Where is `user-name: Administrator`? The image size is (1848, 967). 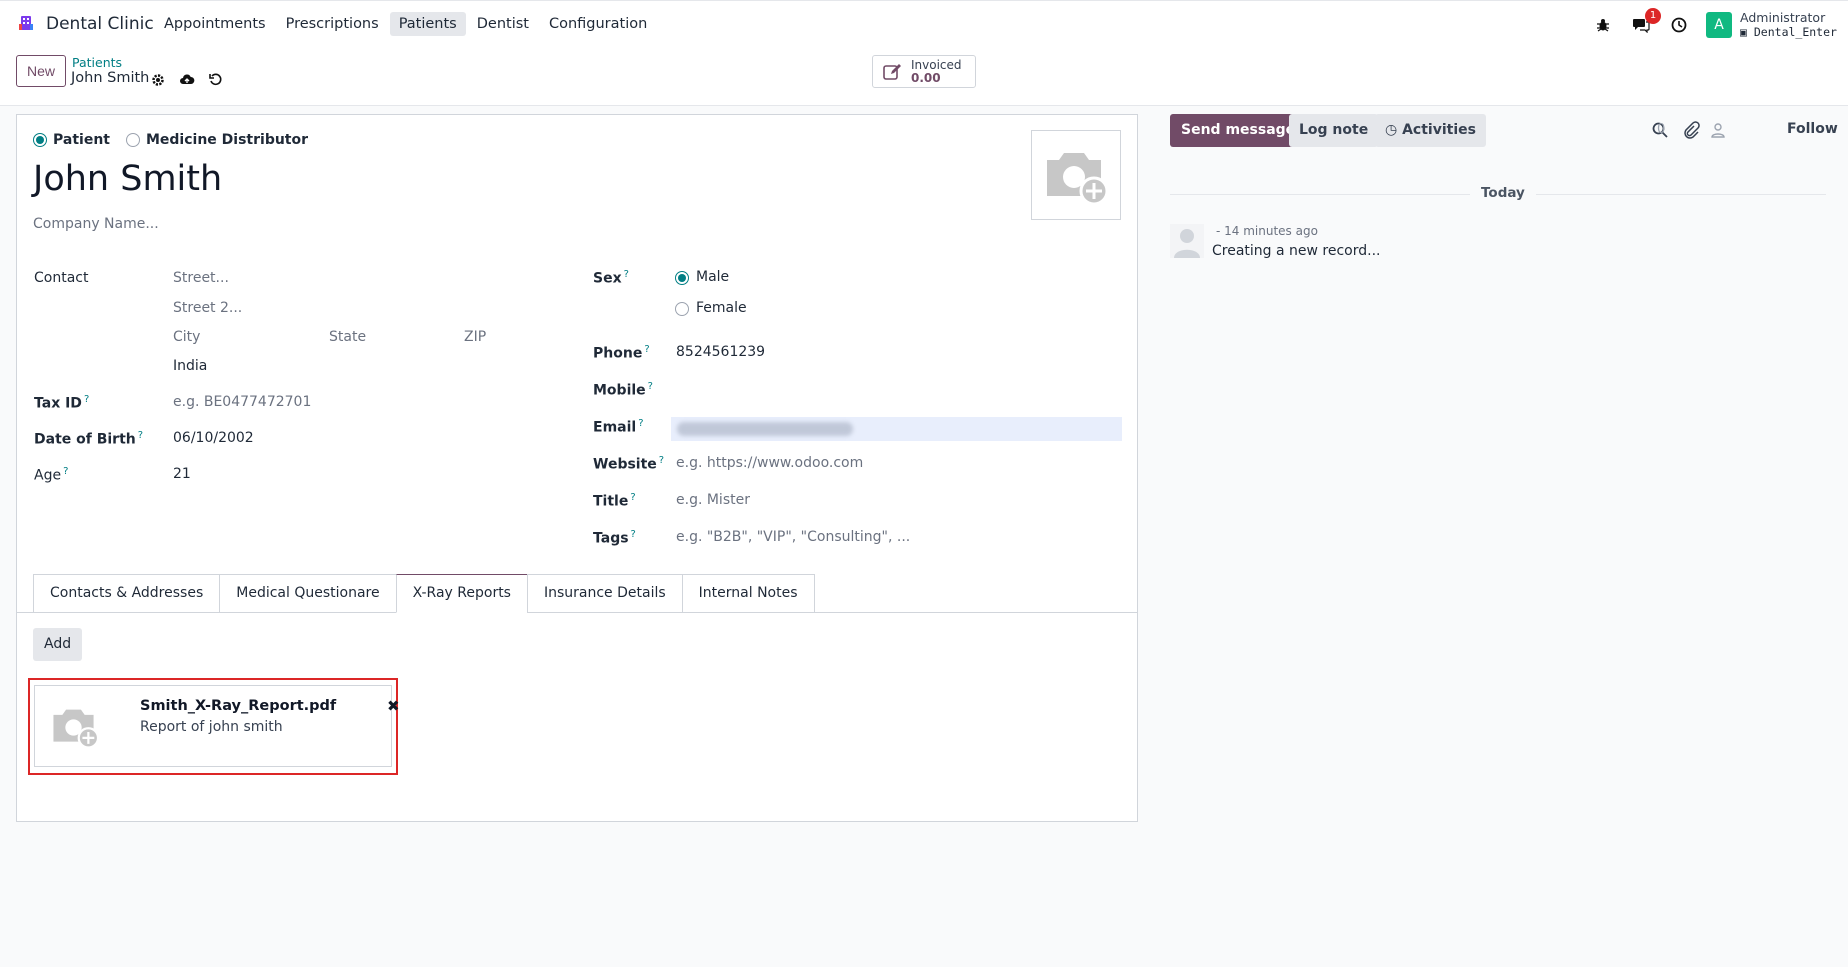 user-name: Administrator is located at coordinates (1783, 17).